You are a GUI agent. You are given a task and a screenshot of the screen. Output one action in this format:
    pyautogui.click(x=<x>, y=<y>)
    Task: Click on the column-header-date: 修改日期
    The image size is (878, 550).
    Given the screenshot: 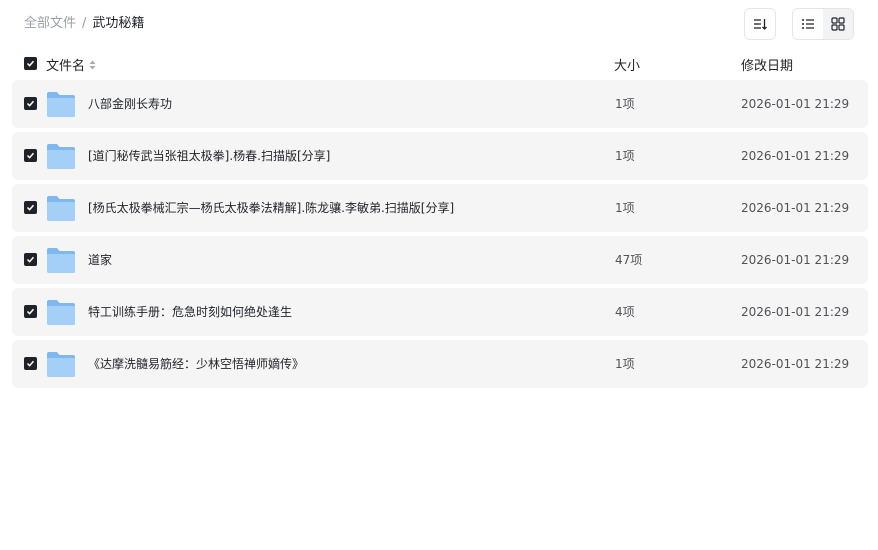 What is the action you would take?
    pyautogui.click(x=767, y=64)
    